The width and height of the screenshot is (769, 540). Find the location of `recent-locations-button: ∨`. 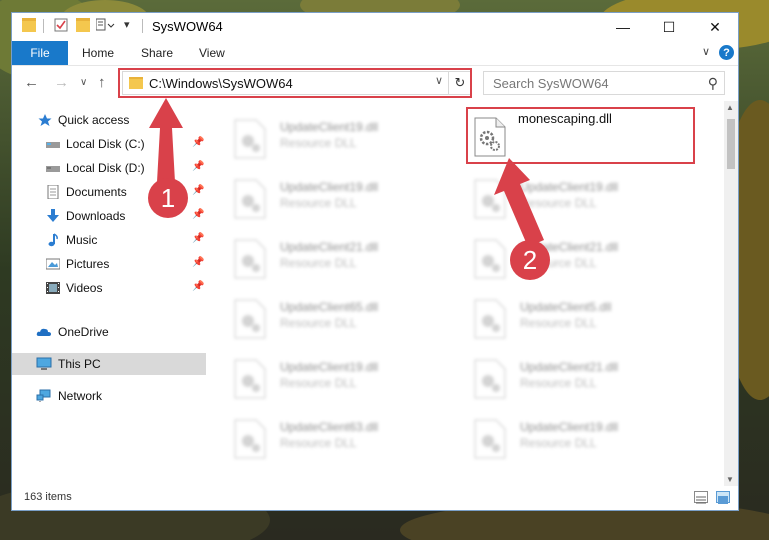

recent-locations-button: ∨ is located at coordinates (83, 82).